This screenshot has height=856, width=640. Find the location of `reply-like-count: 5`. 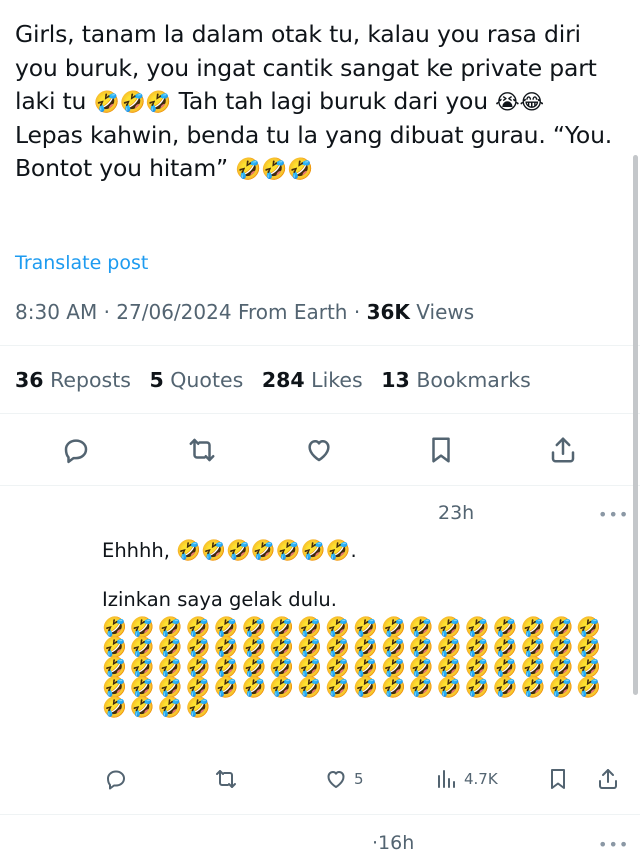

reply-like-count: 5 is located at coordinates (359, 779).